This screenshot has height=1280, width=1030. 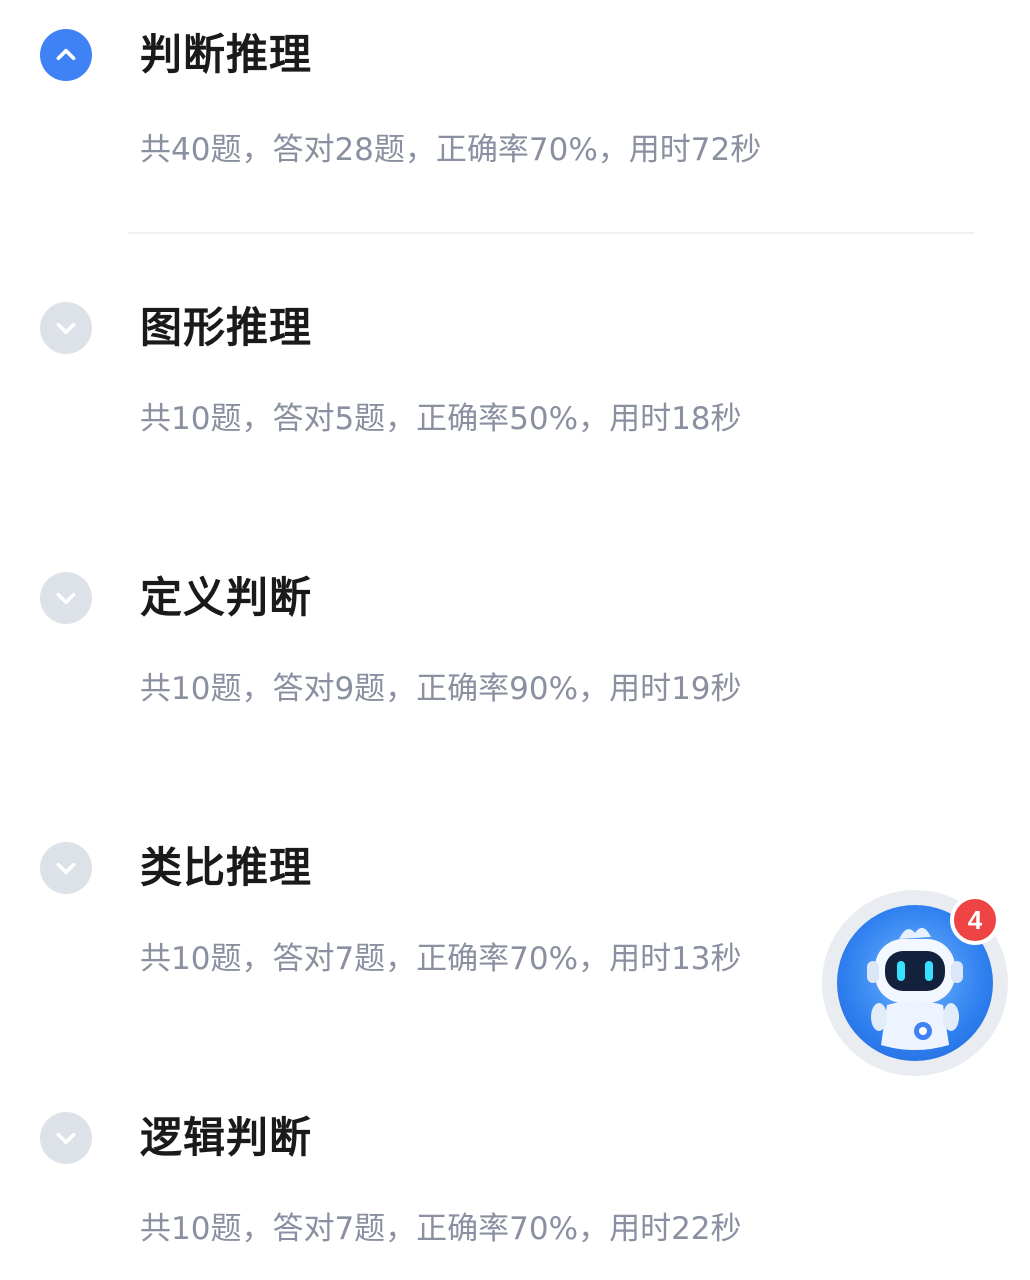 What do you see at coordinates (975, 920) in the screenshot?
I see `notification-badge: 4` at bounding box center [975, 920].